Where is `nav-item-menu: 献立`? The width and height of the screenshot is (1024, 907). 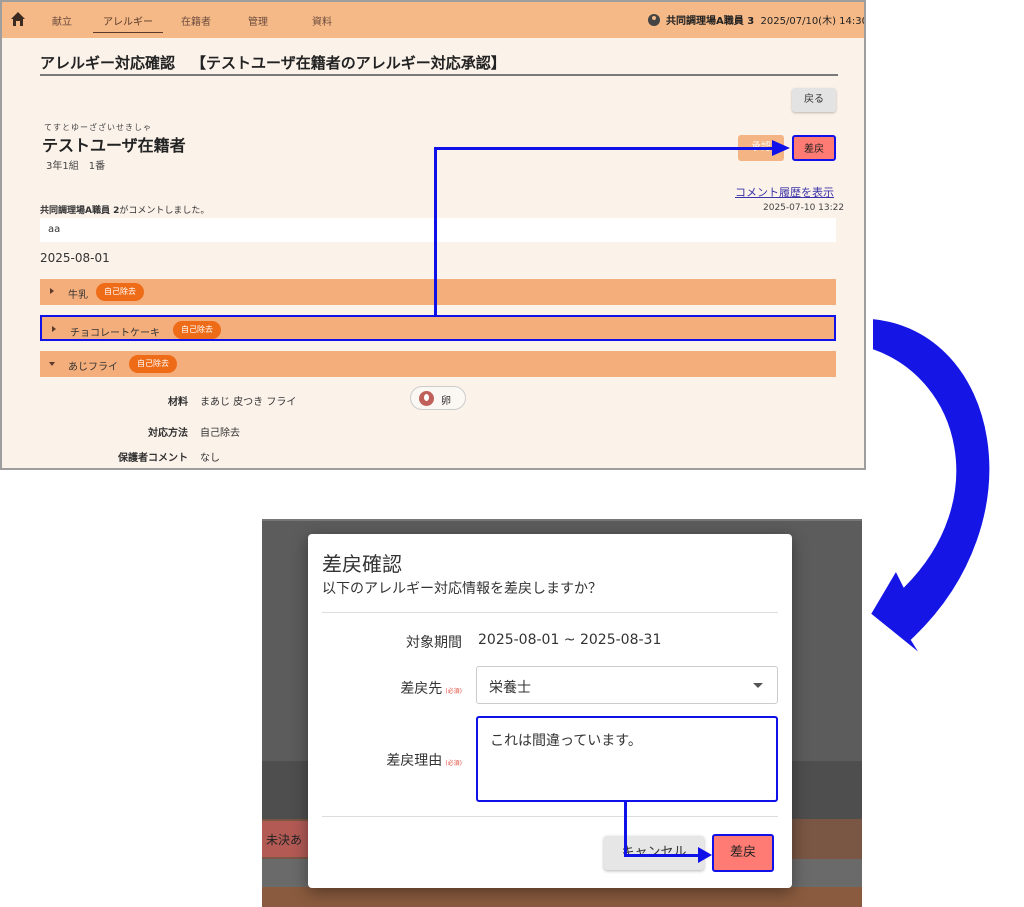 nav-item-menu: 献立 is located at coordinates (62, 20).